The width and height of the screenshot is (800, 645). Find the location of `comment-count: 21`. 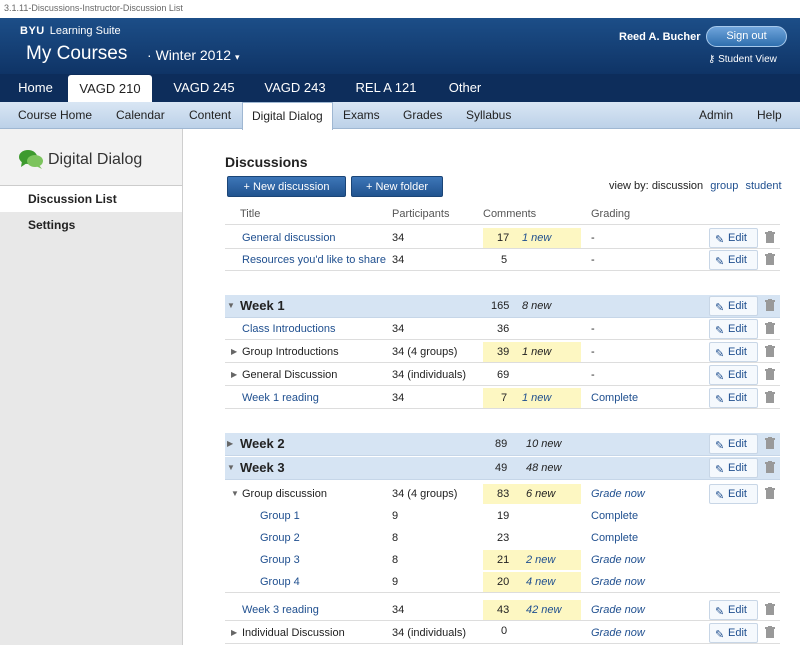

comment-count: 21 is located at coordinates (503, 560).